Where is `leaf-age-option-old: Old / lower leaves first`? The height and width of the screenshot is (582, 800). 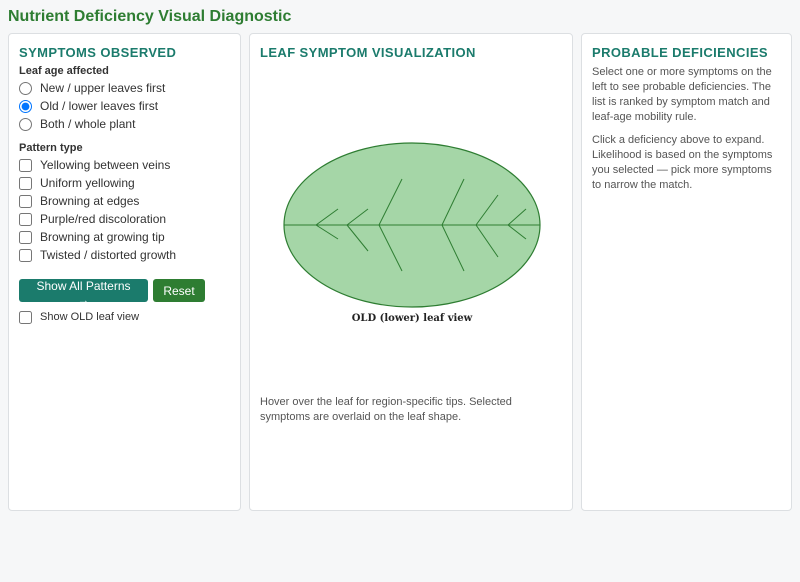
leaf-age-option-old: Old / lower leaves first is located at coordinates (88, 106).